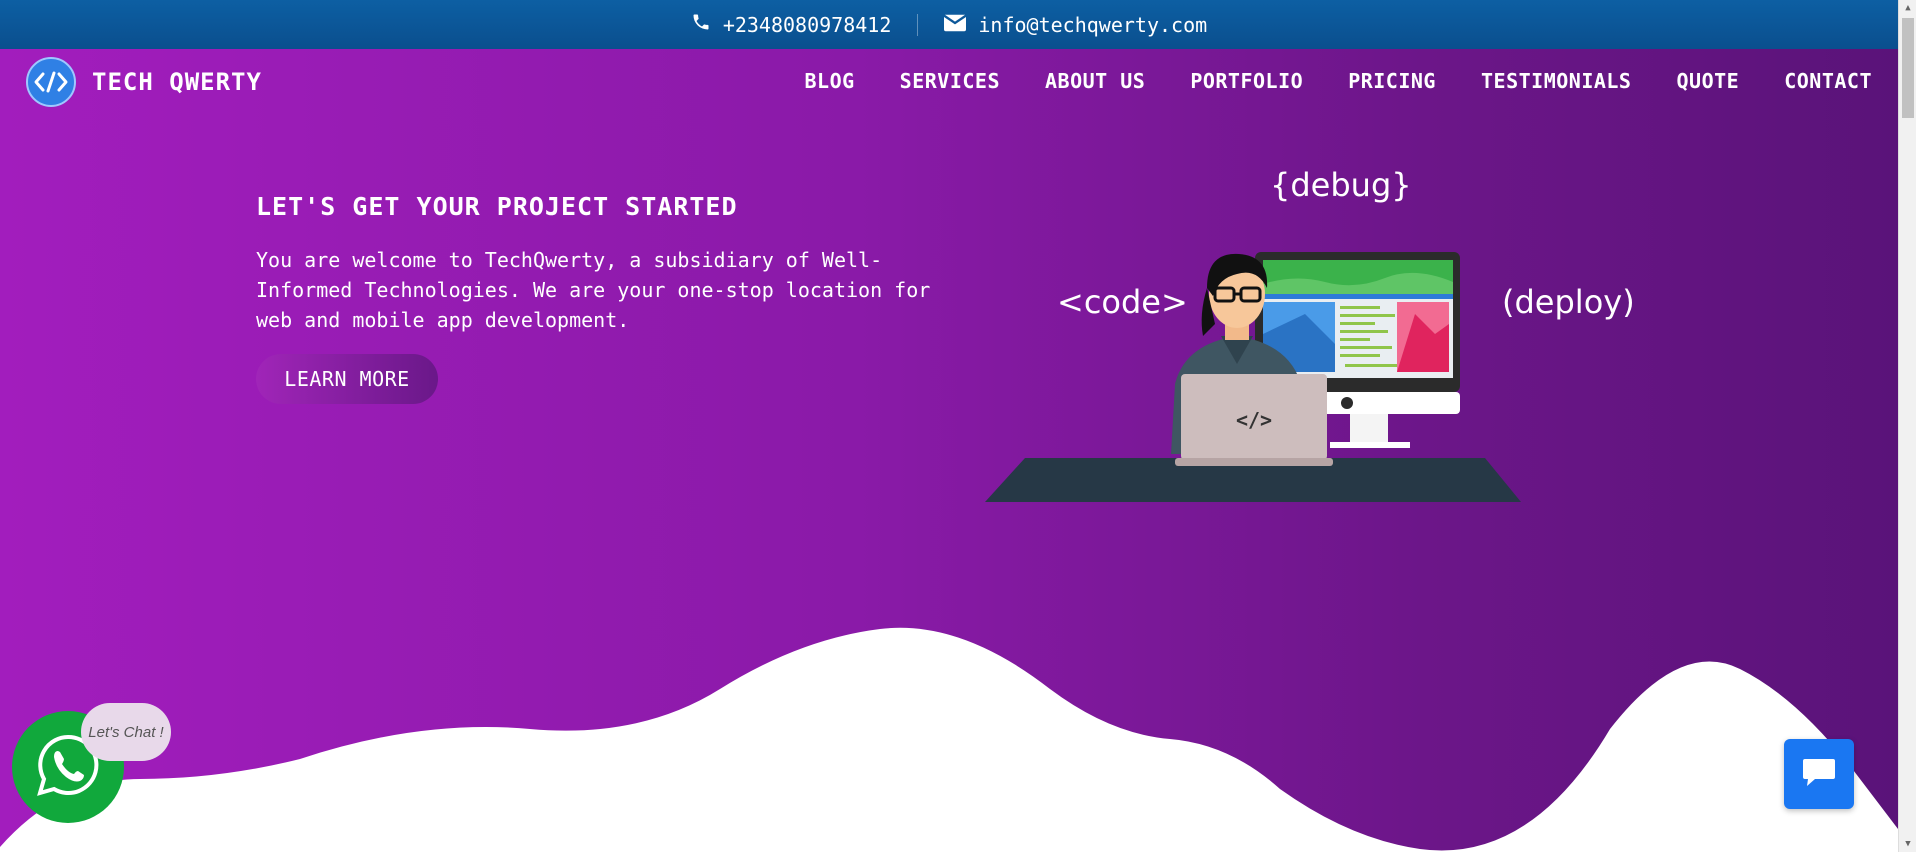 This screenshot has height=852, width=1916. I want to click on nav-link-about-us: ABOUT US, so click(1095, 81).